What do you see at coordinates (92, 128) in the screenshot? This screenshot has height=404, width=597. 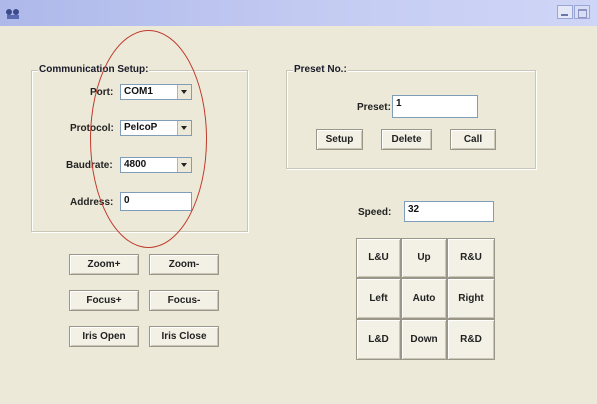 I see `protocol-label: Protocol:` at bounding box center [92, 128].